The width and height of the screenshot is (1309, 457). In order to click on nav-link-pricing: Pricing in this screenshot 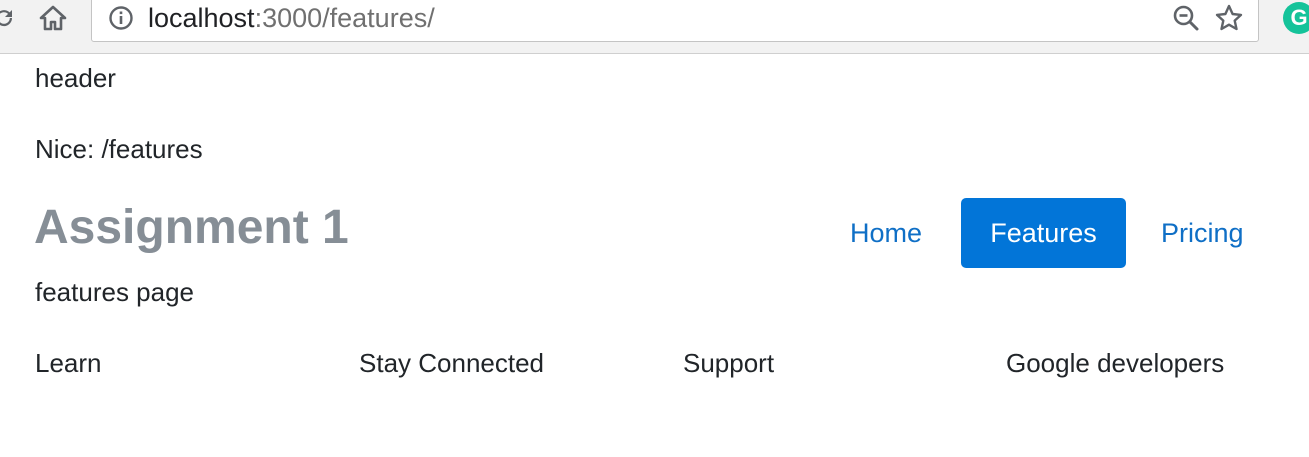, I will do `click(1202, 233)`.